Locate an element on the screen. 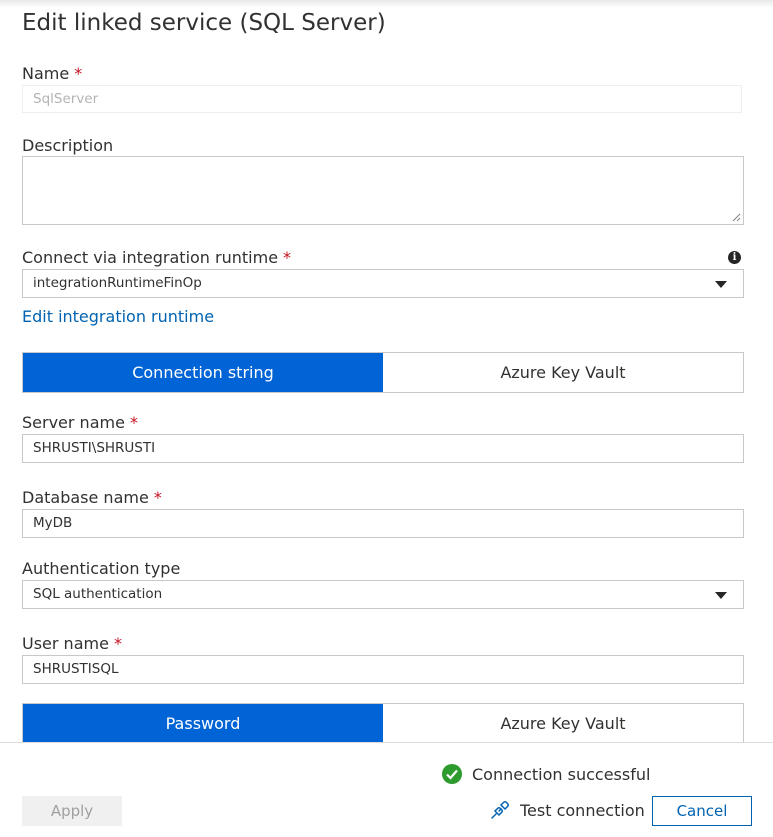 The width and height of the screenshot is (773, 837). description-label: Description is located at coordinates (68, 145).